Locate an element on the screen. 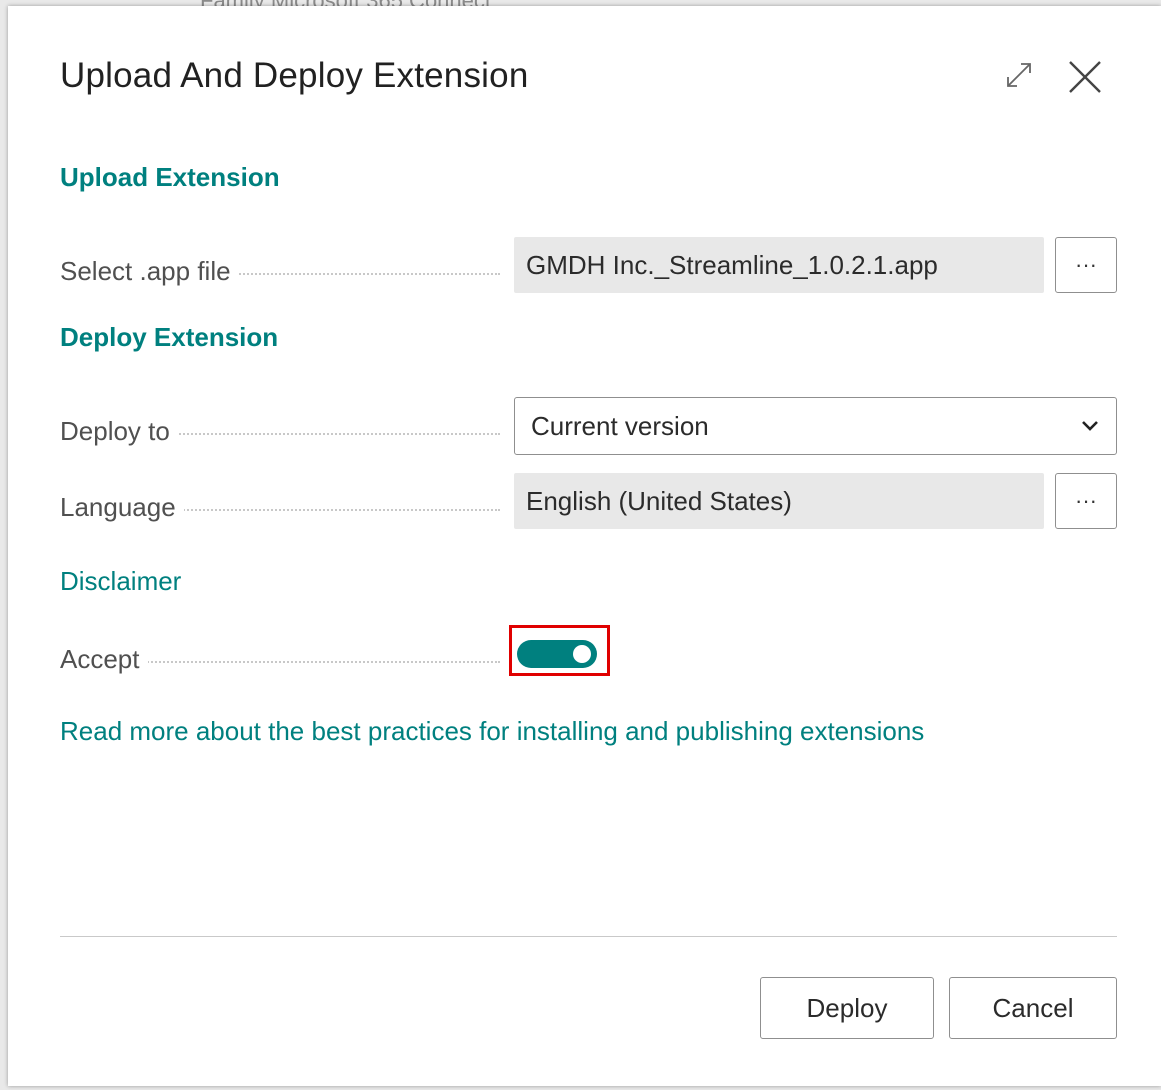  app-file-field: GMDH Inc._Streamline_1.0.2.1.app is located at coordinates (779, 265).